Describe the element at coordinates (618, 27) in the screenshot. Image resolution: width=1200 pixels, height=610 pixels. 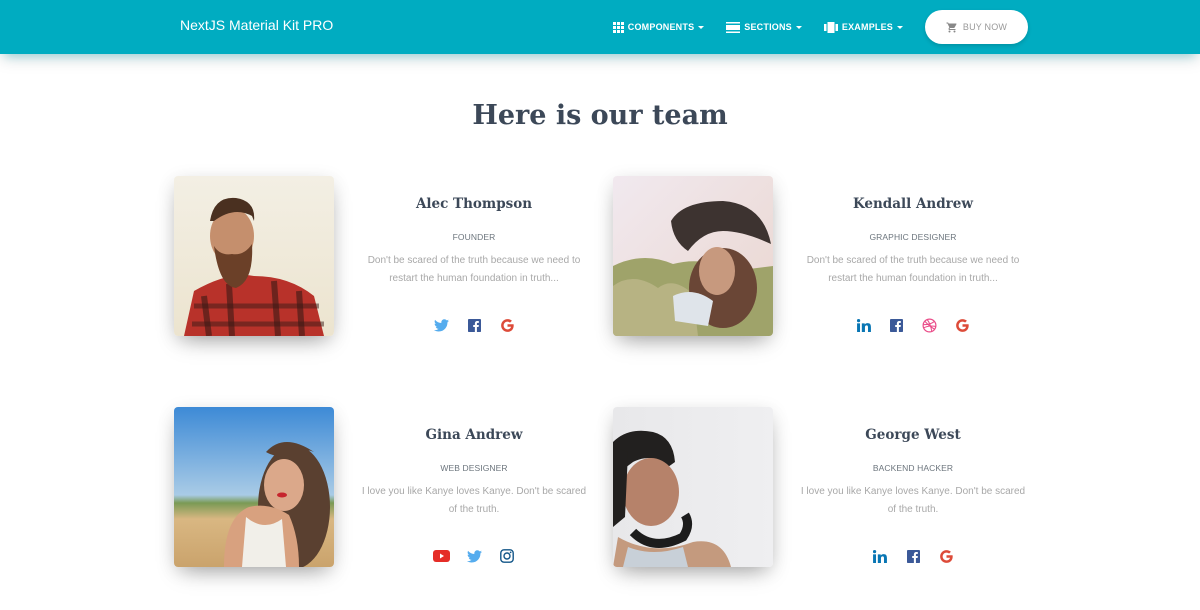
I see `apps-grid-icon` at that location.